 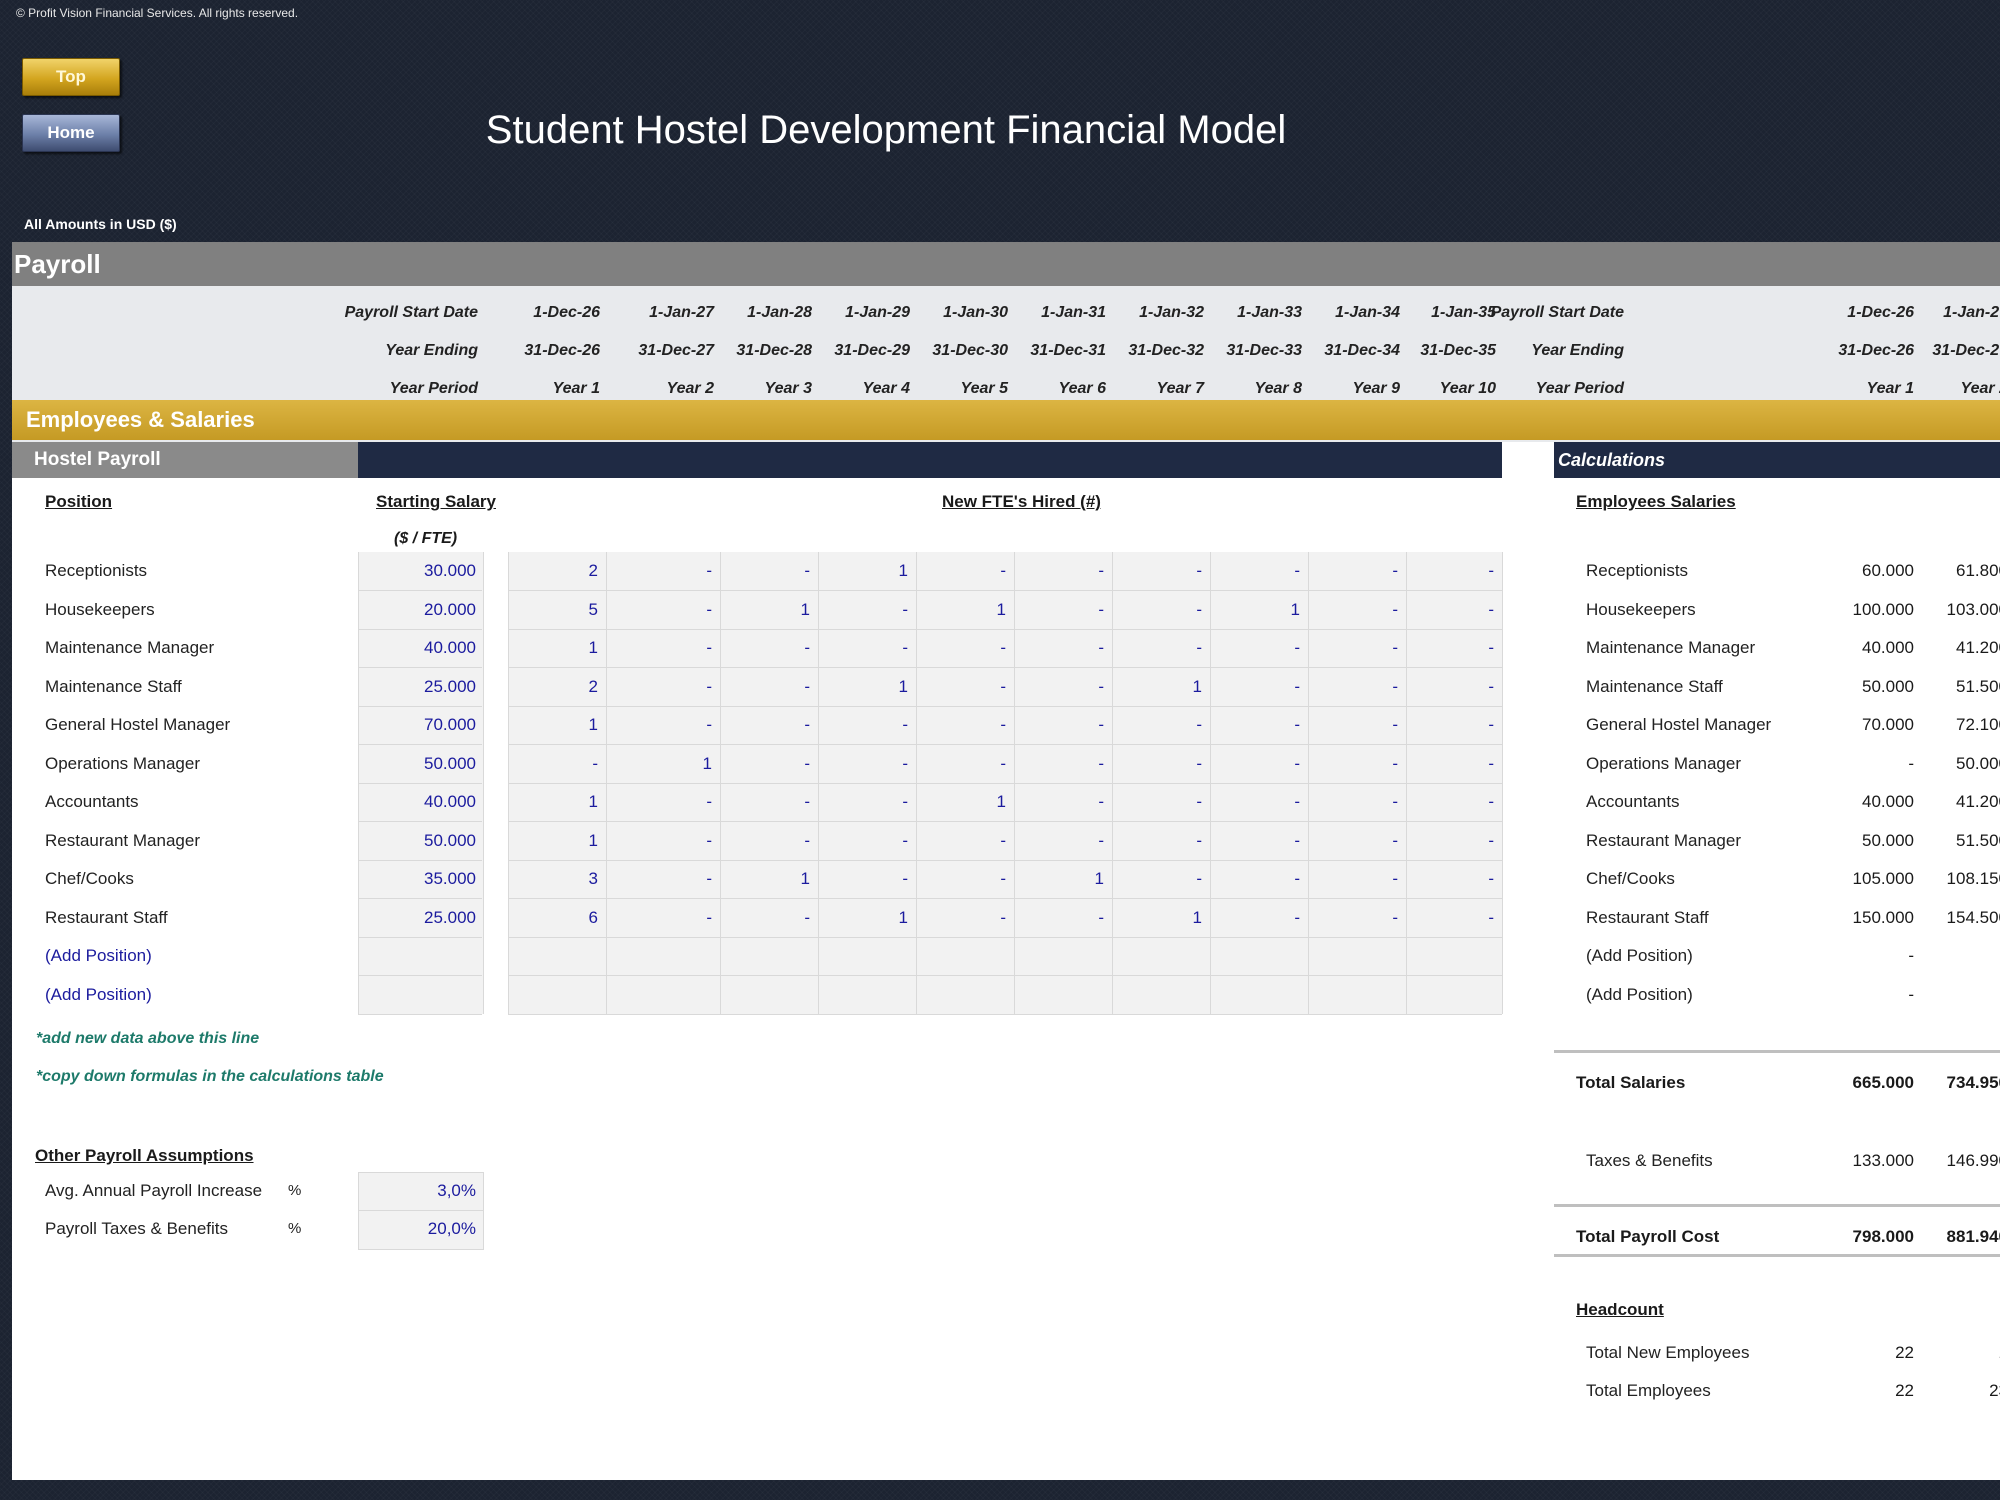 What do you see at coordinates (553, 610) in the screenshot?
I see `fte-hired-input: 5` at bounding box center [553, 610].